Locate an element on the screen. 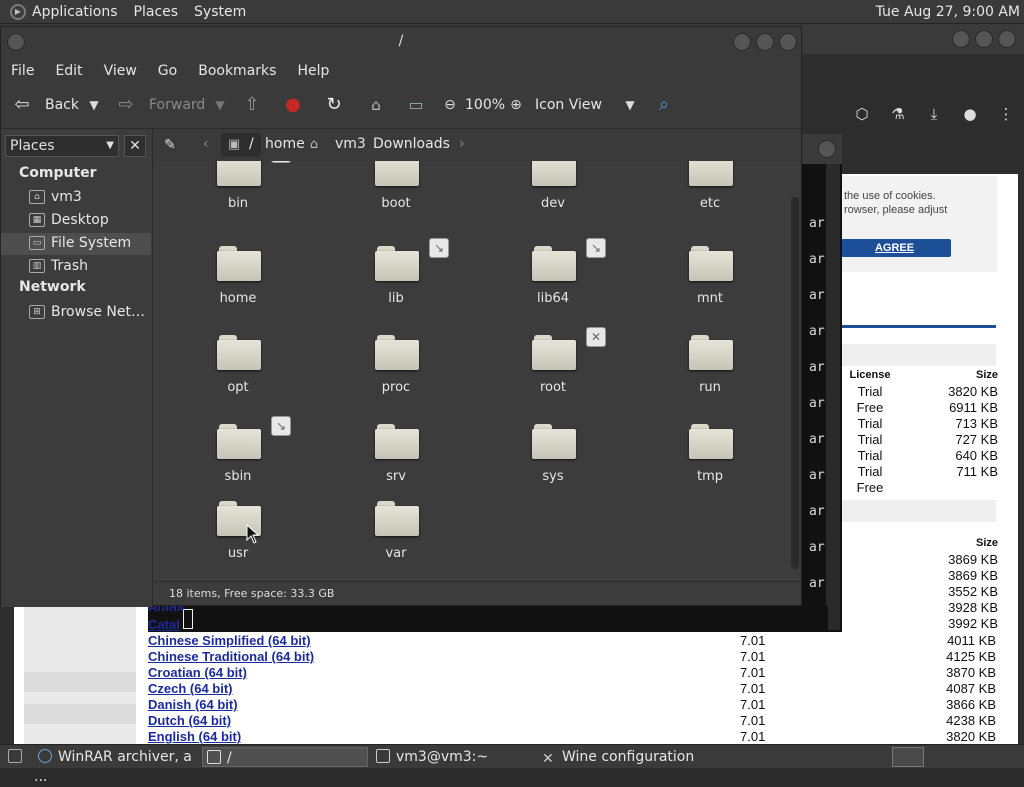 The image size is (1024, 787). browser-minimize-button is located at coordinates (961, 39).